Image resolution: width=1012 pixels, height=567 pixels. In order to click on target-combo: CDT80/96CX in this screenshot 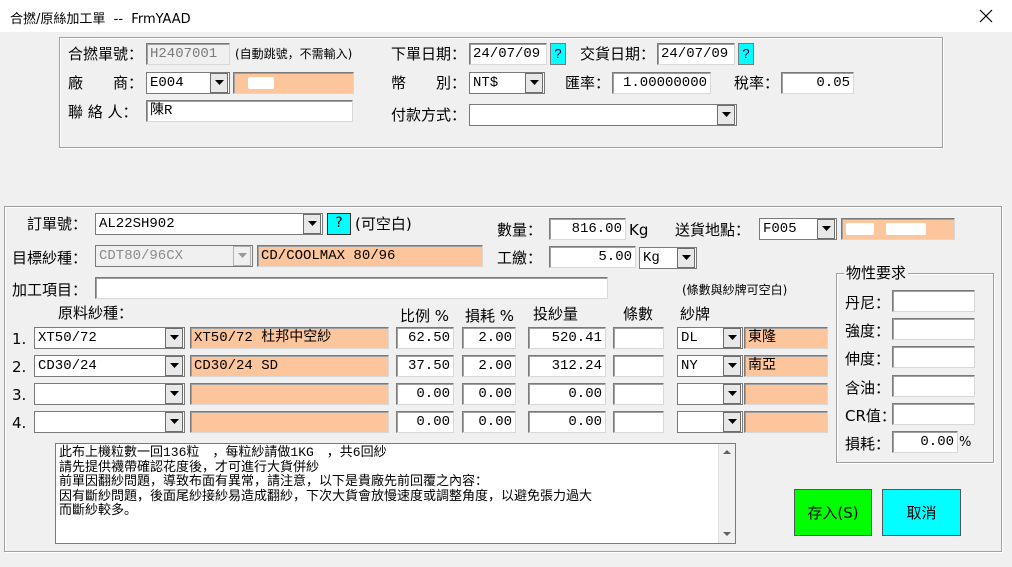, I will do `click(174, 256)`.